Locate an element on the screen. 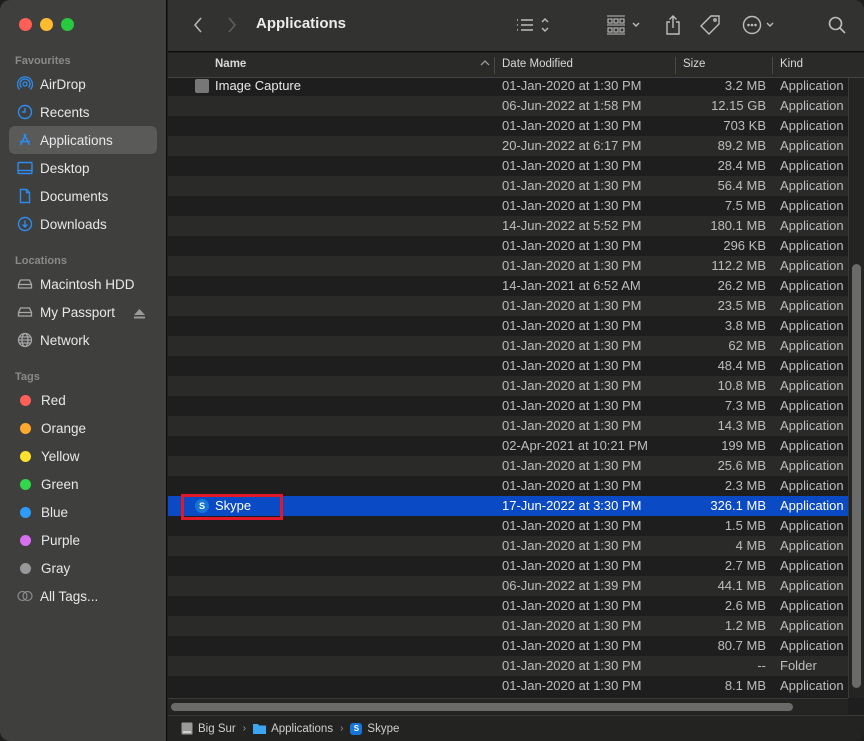 This screenshot has width=864, height=741. table-row: 01-Jan-2020 at 1:30 PM 80.7 MB Application is located at coordinates (508, 646).